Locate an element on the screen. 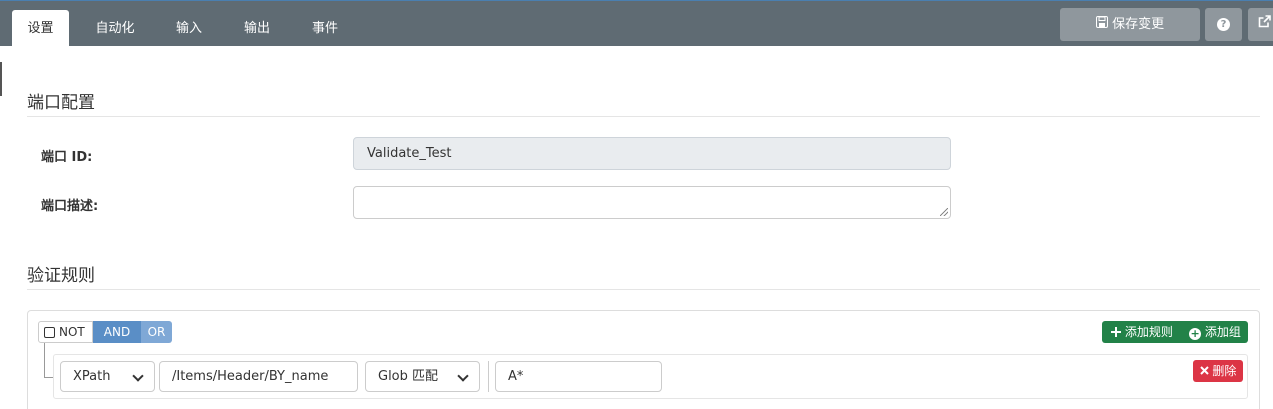  close-icon is located at coordinates (1204, 371).